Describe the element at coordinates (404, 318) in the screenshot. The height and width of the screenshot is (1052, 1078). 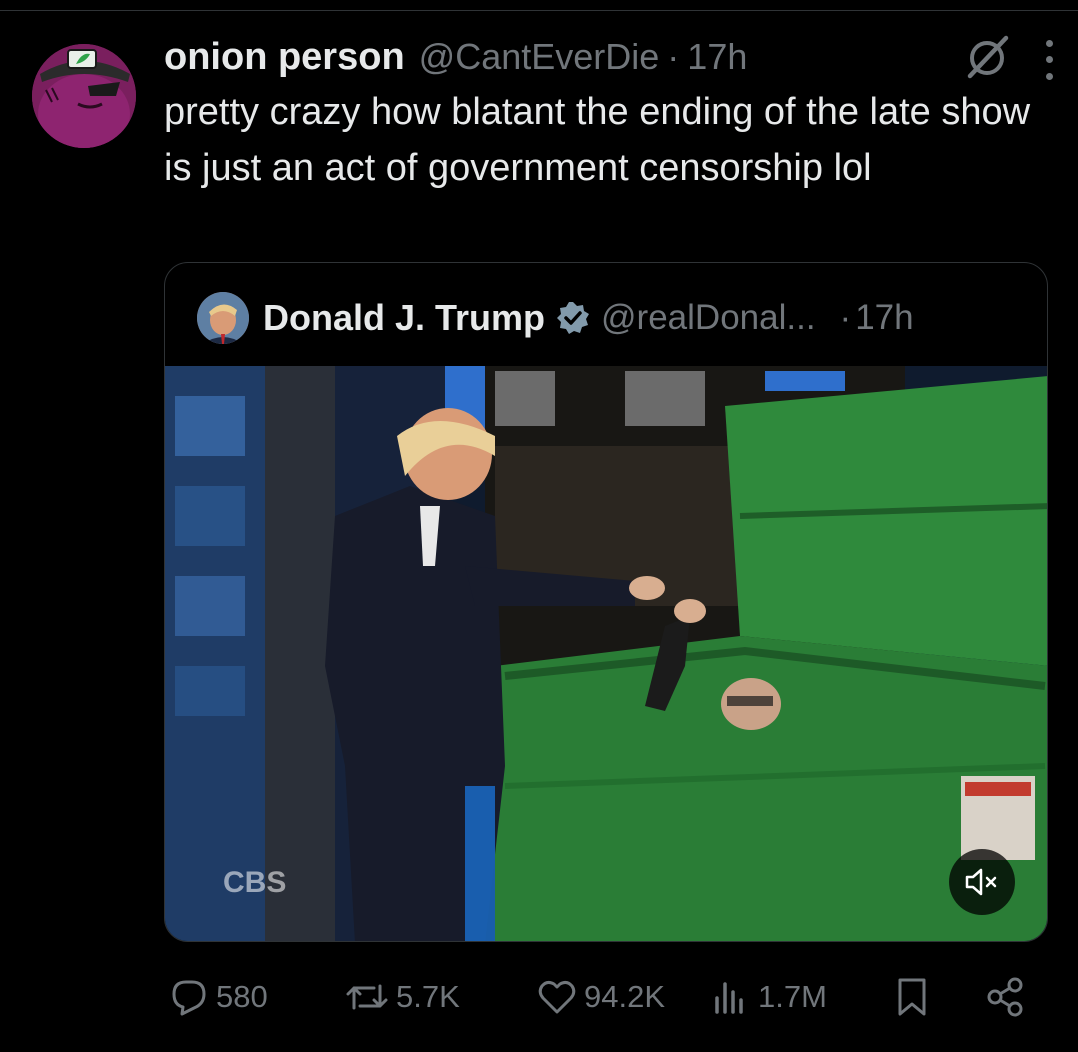
I see `quote-author-name: Donald J. Trump` at that location.